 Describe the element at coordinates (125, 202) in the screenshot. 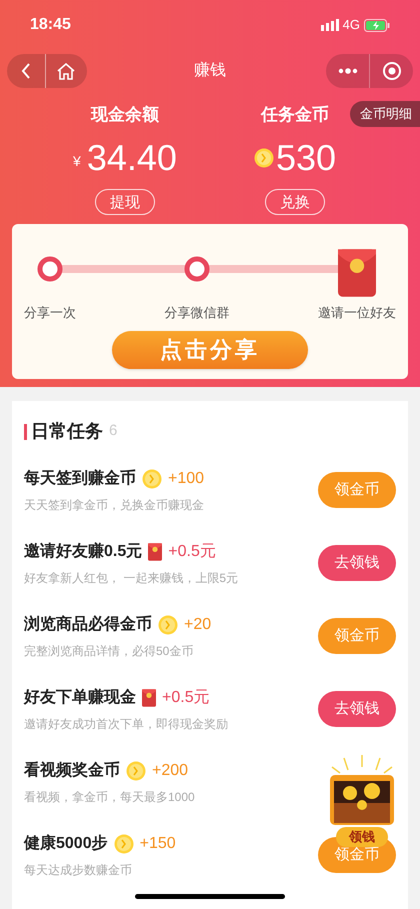

I see `withdraw-button: 提现` at that location.